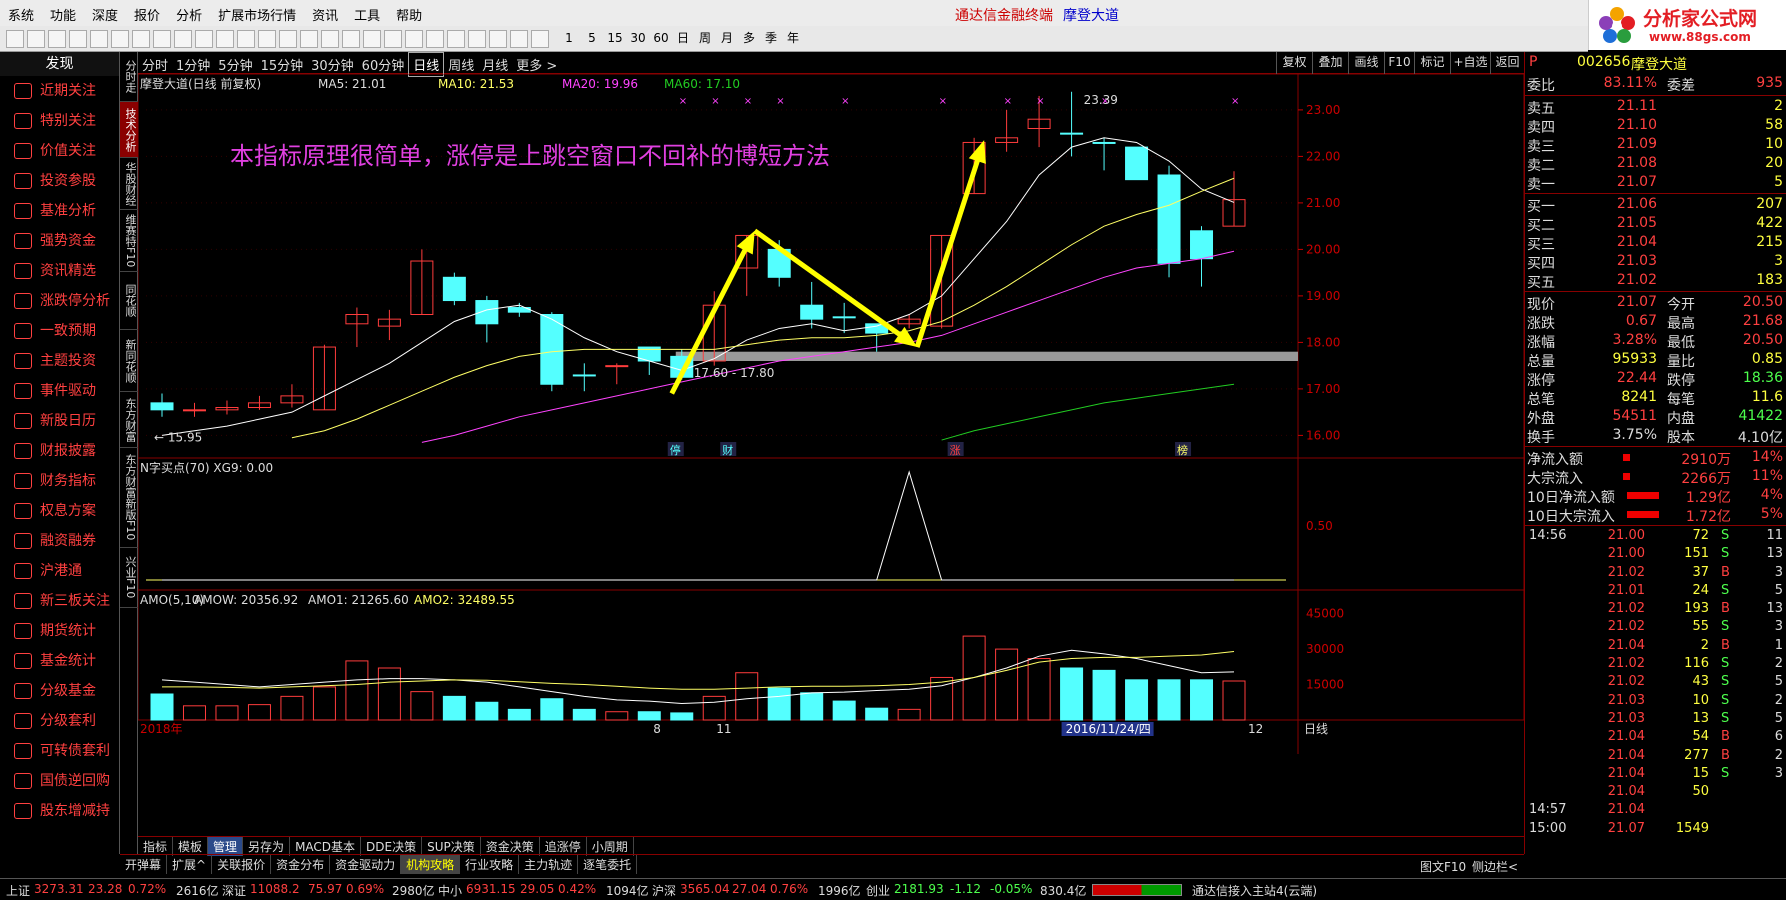  Describe the element at coordinates (1432, 63) in the screenshot. I see `chart-button-4: 标记` at that location.